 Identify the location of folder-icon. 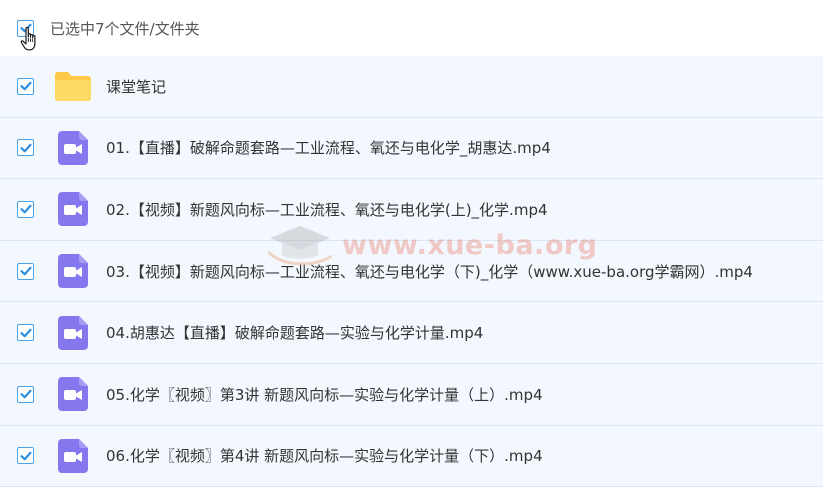
(73, 87).